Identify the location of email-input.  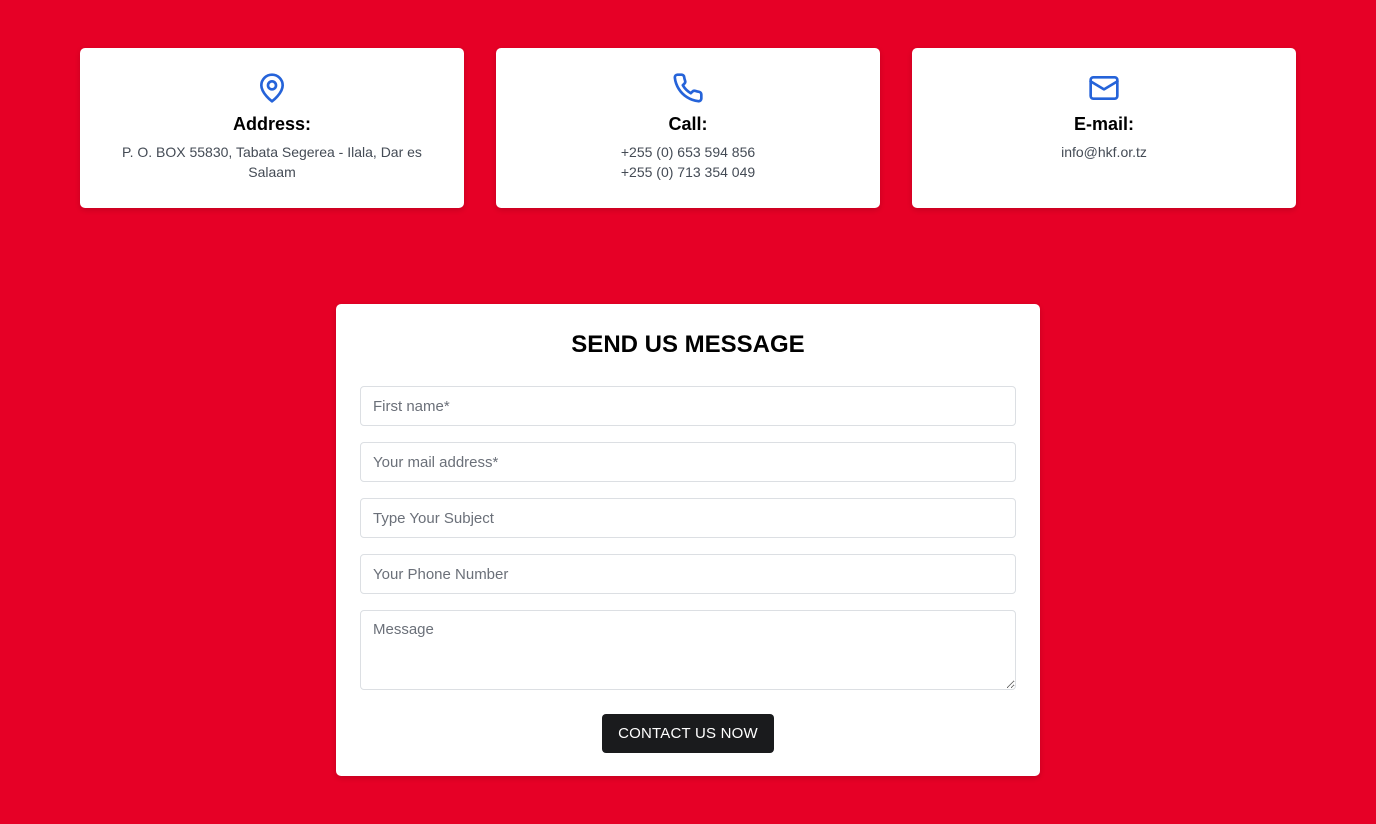
(688, 462).